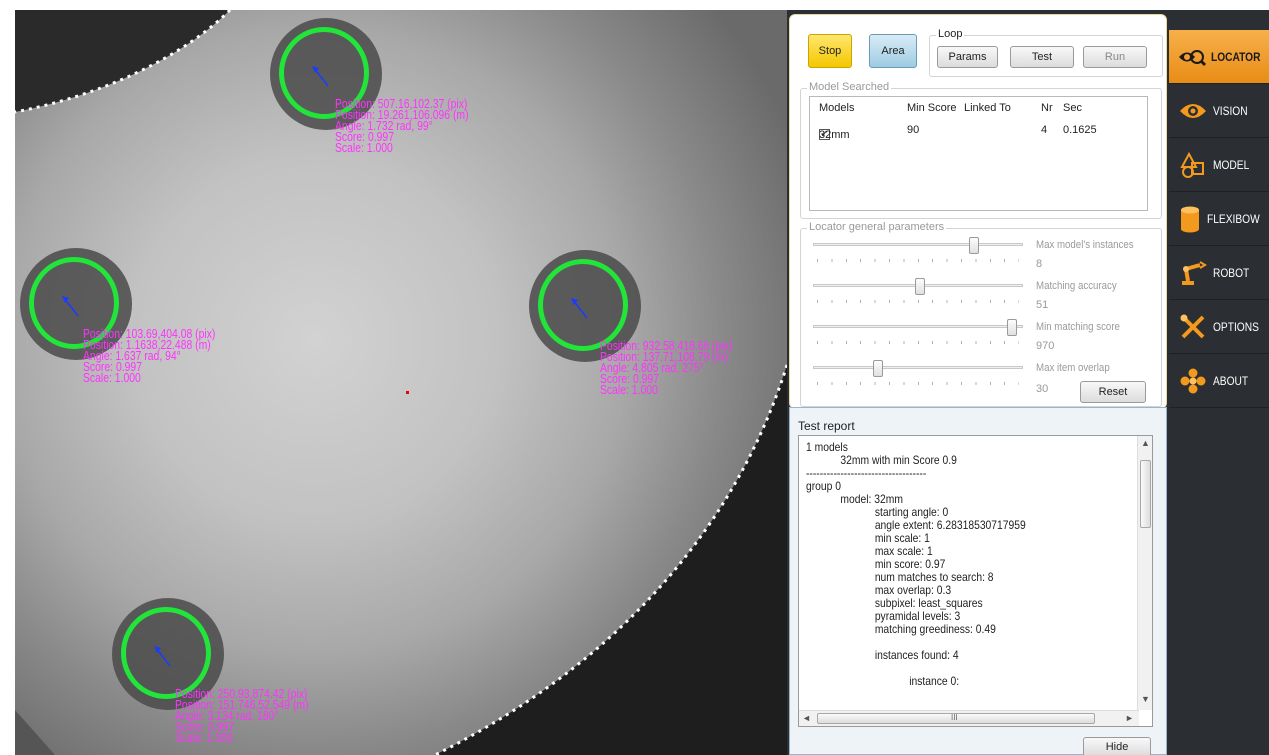  I want to click on column-header-linked-to: Linked To, so click(987, 108).